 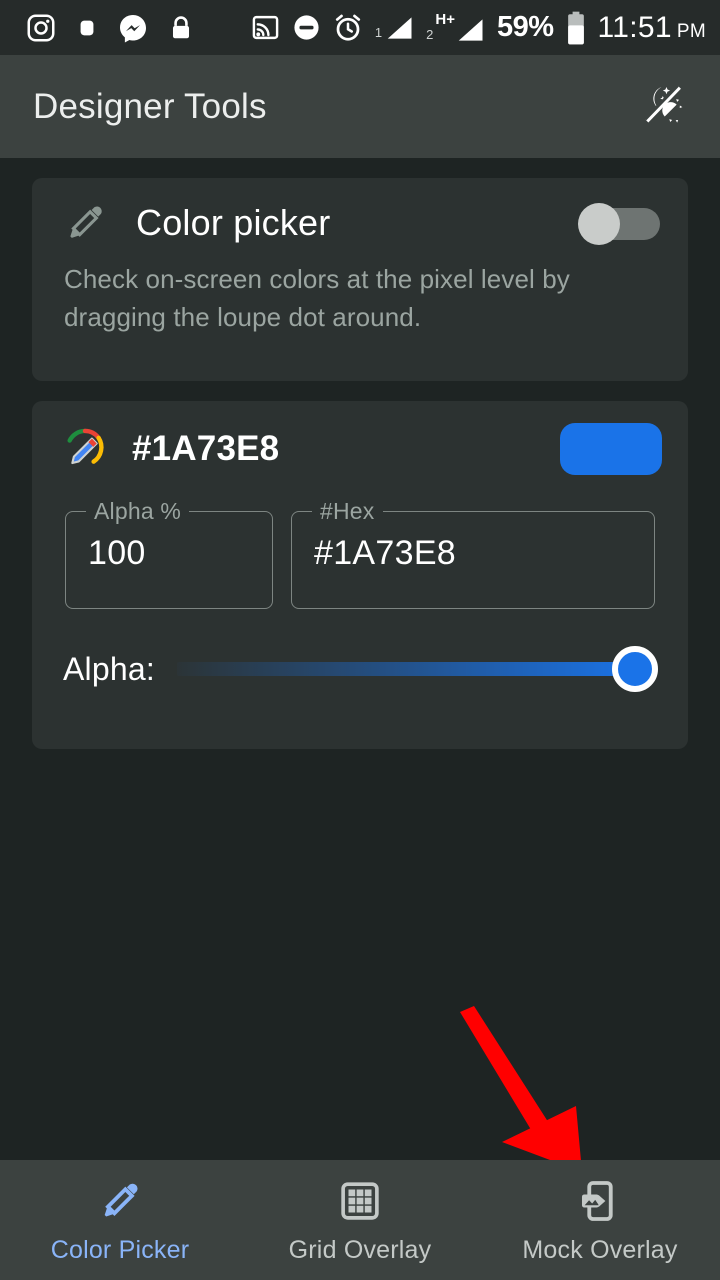 I want to click on do-not-disturb-icon, so click(x=306, y=27).